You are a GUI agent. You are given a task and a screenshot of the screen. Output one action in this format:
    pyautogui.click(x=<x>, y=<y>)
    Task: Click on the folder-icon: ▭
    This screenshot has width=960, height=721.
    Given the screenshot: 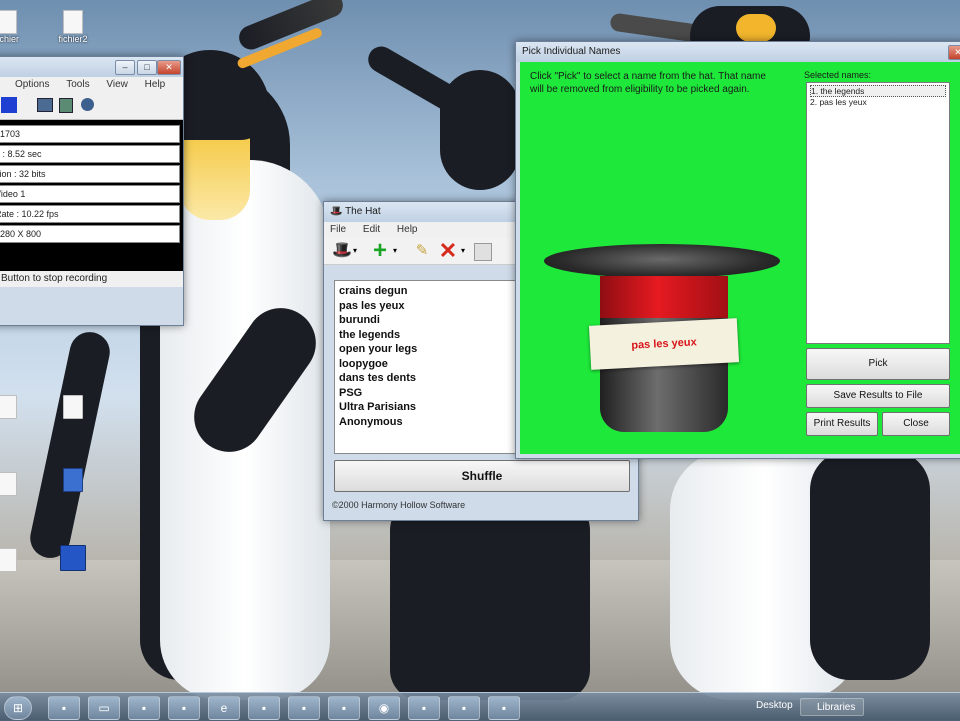 What is the action you would take?
    pyautogui.click(x=104, y=708)
    